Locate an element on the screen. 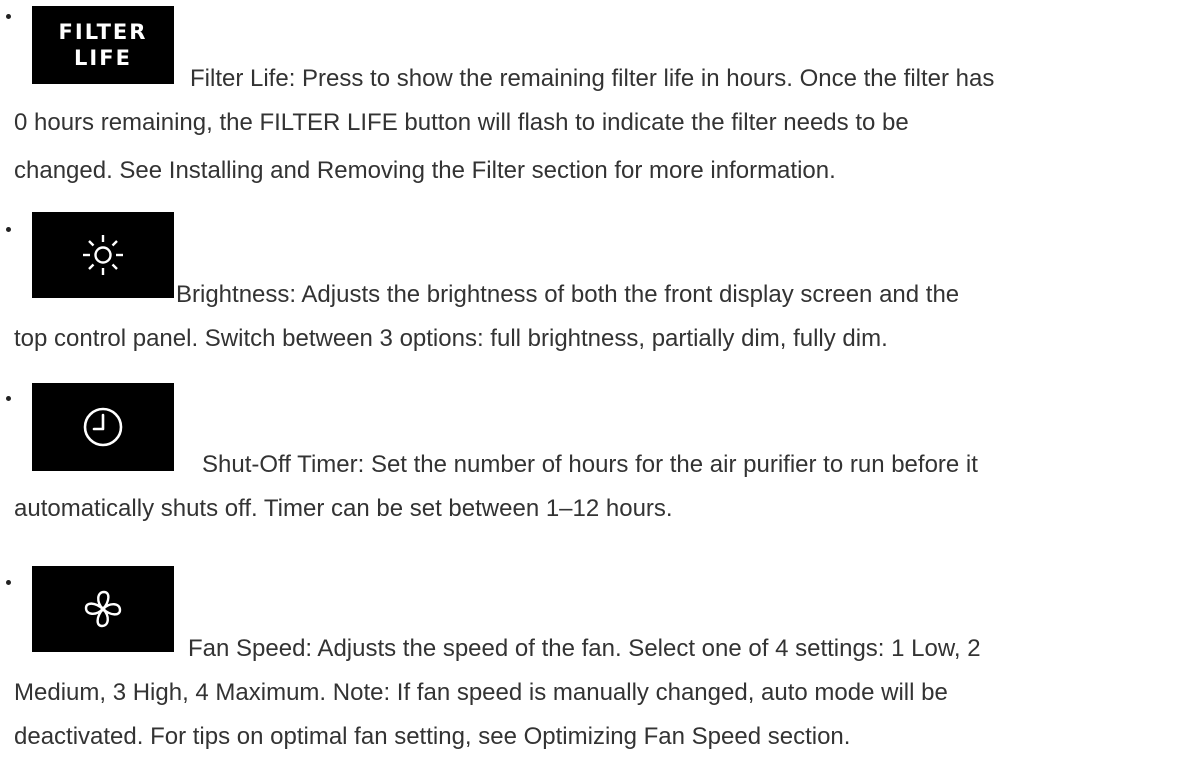 The image size is (1184, 760). fan-icon is located at coordinates (103, 609).